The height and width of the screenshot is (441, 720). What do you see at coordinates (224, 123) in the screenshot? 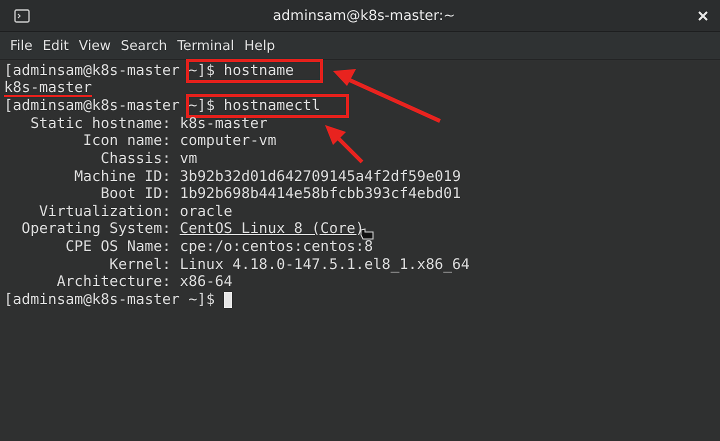
I see `field-value: k8s-master` at bounding box center [224, 123].